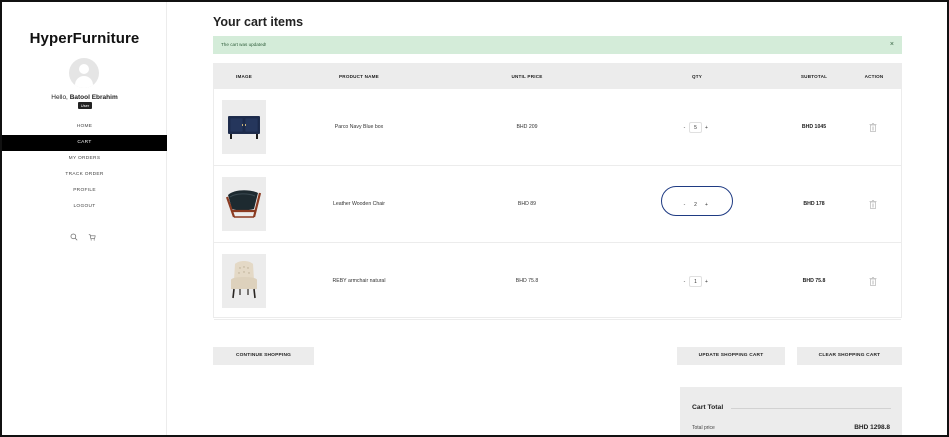 The height and width of the screenshot is (437, 949). I want to click on cart-total-title: Cart Total, so click(708, 407).